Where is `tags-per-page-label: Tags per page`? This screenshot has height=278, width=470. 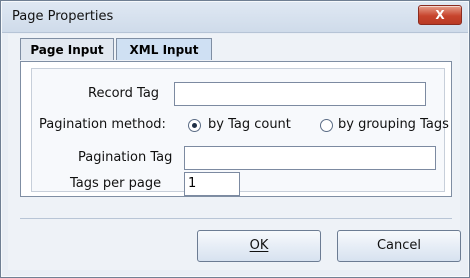 tags-per-page-label: Tags per page is located at coordinates (116, 183).